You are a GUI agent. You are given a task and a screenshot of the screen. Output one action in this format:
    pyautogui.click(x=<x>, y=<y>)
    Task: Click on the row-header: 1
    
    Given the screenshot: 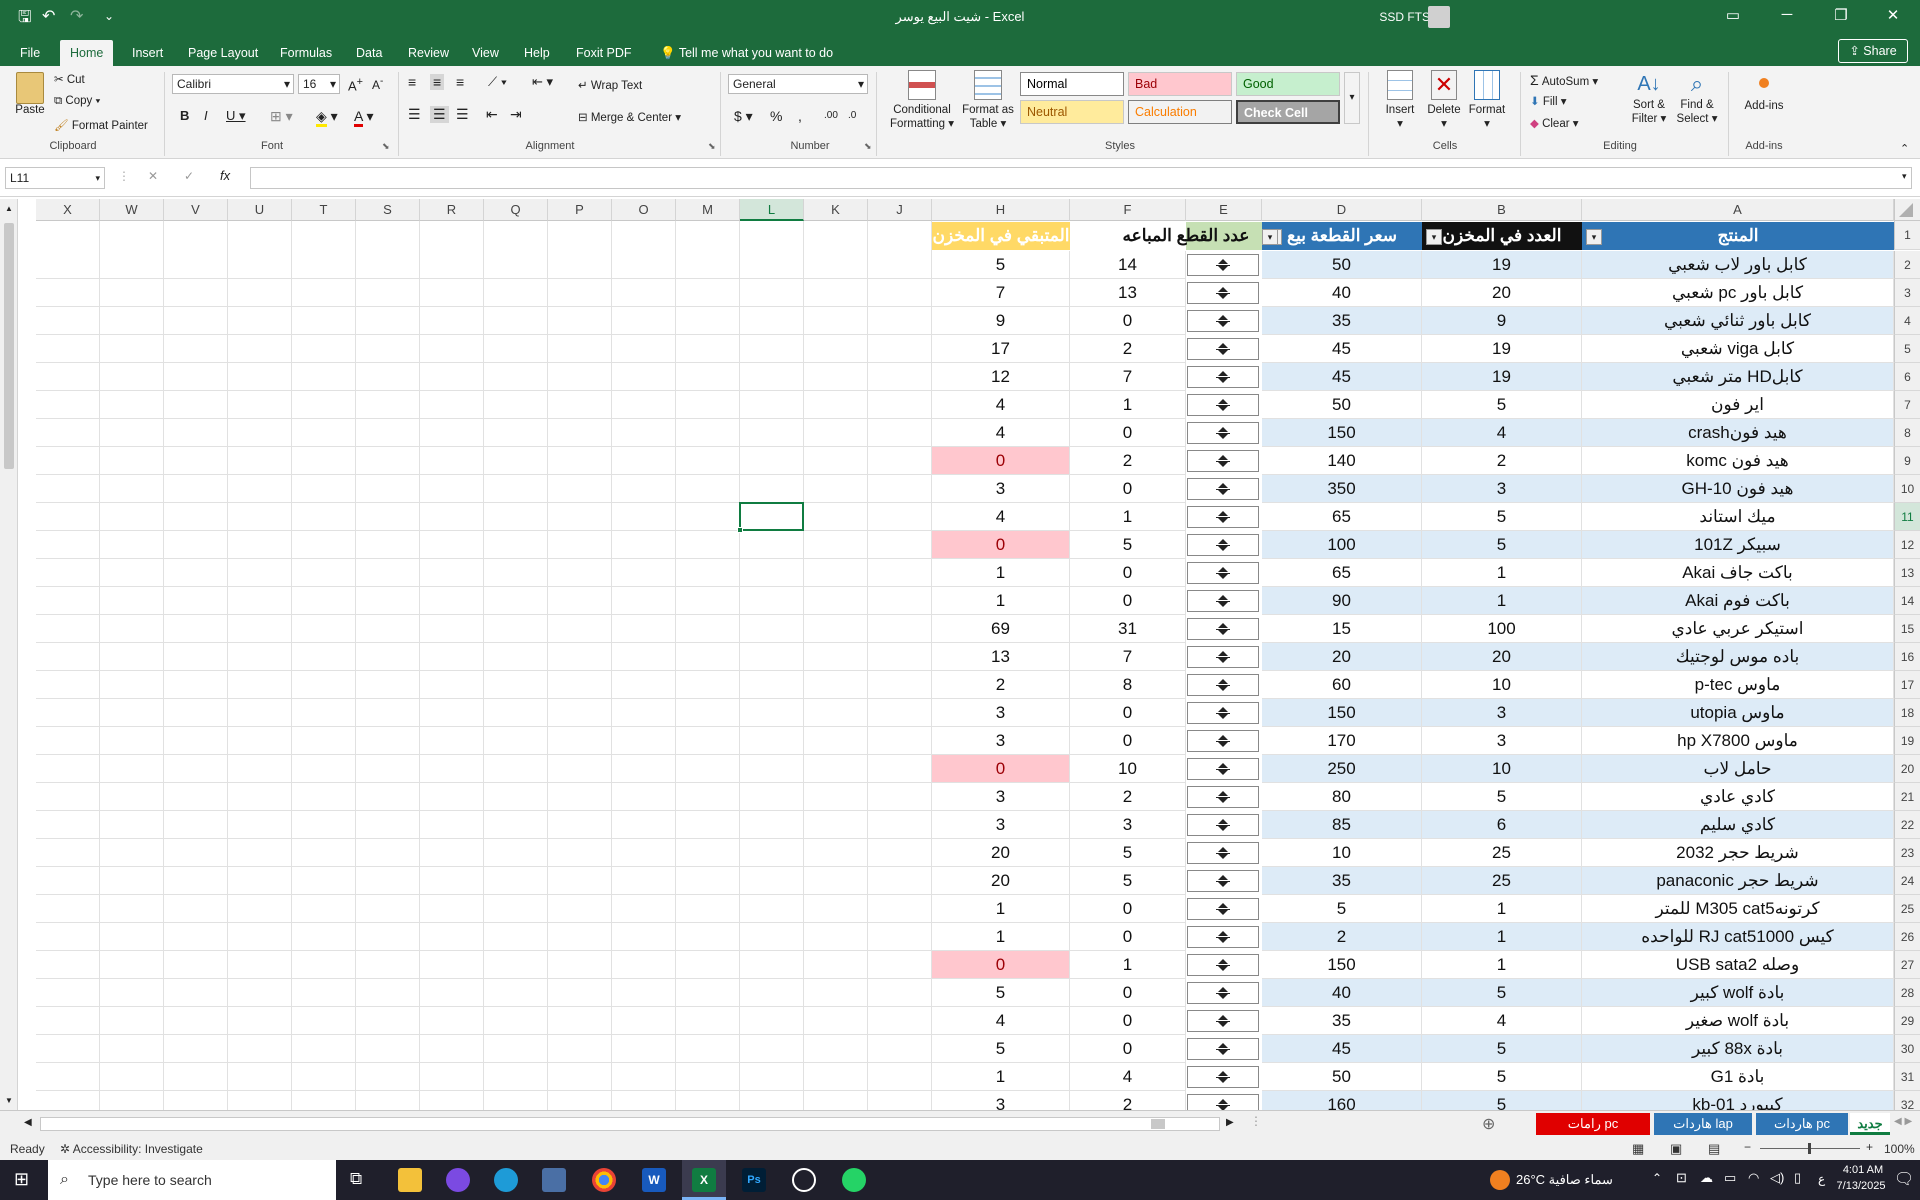 What is the action you would take?
    pyautogui.click(x=1907, y=235)
    